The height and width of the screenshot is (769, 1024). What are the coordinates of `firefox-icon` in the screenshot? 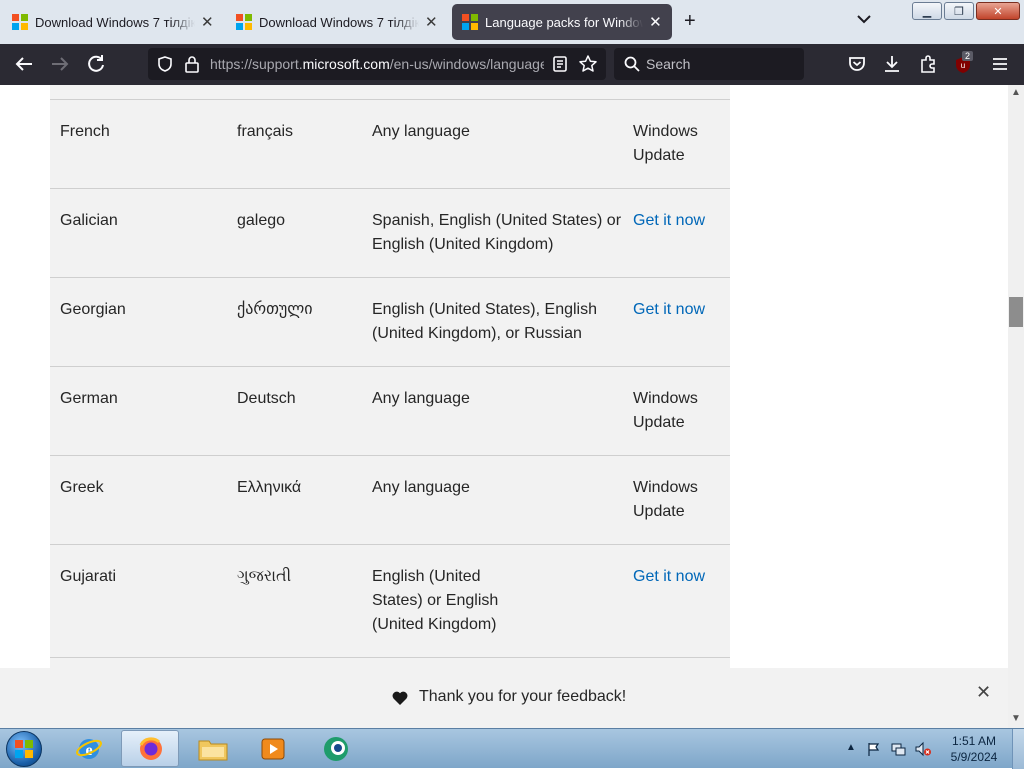 It's located at (150, 748).